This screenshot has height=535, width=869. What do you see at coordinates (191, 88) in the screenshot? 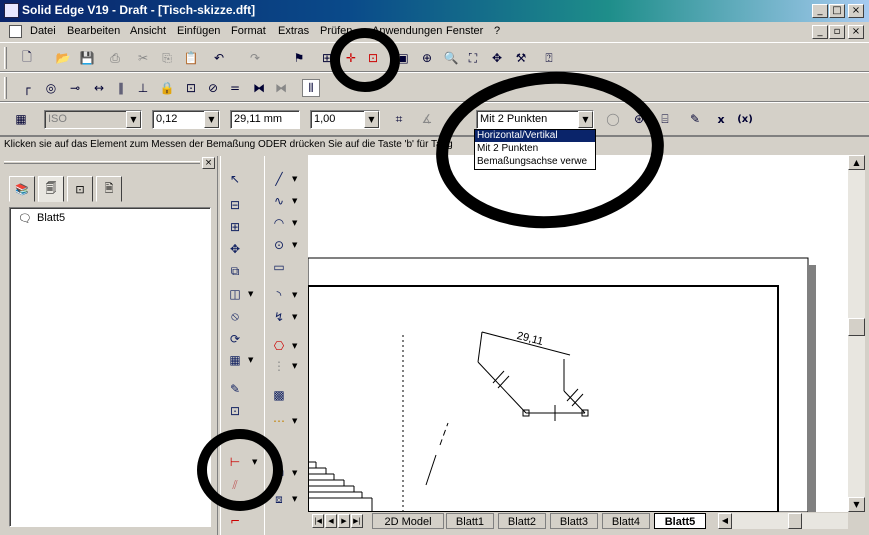
I see `connect-icon: ⊡` at bounding box center [191, 88].